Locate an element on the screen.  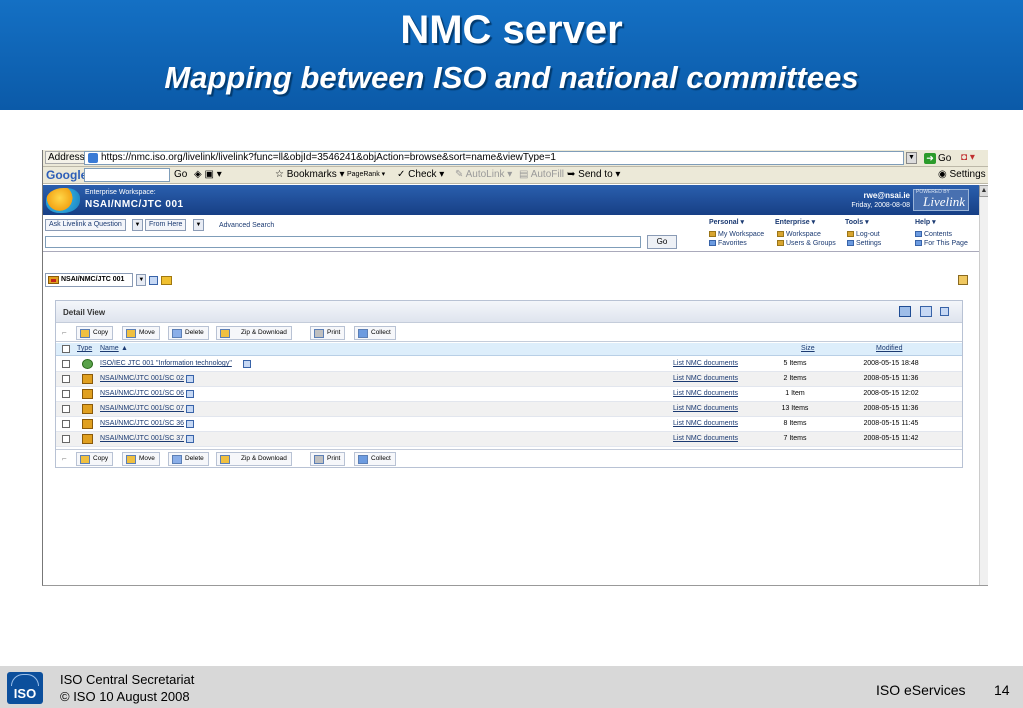
workspace-link: Workspace is located at coordinates (799, 234).